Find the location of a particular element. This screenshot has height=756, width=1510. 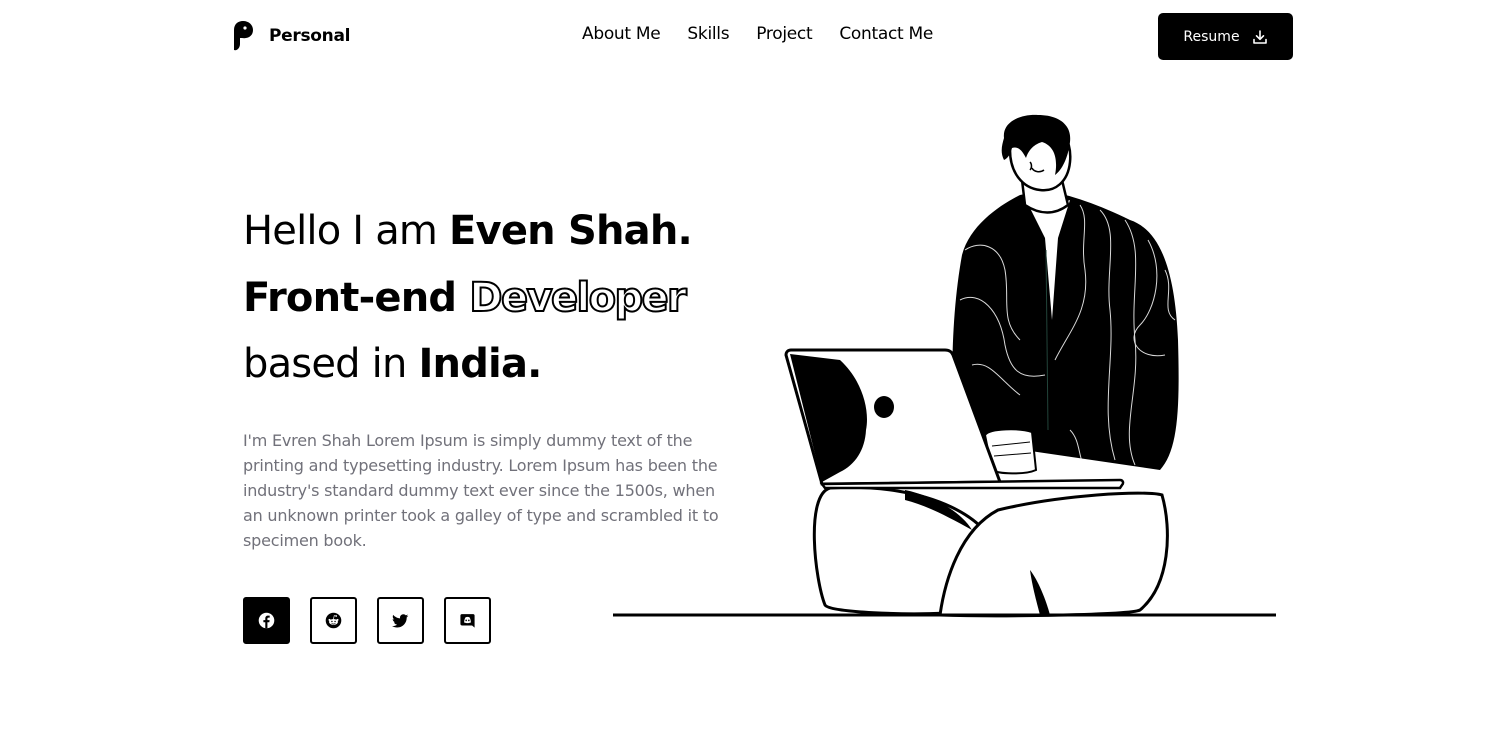

download-icon is located at coordinates (1259, 36).